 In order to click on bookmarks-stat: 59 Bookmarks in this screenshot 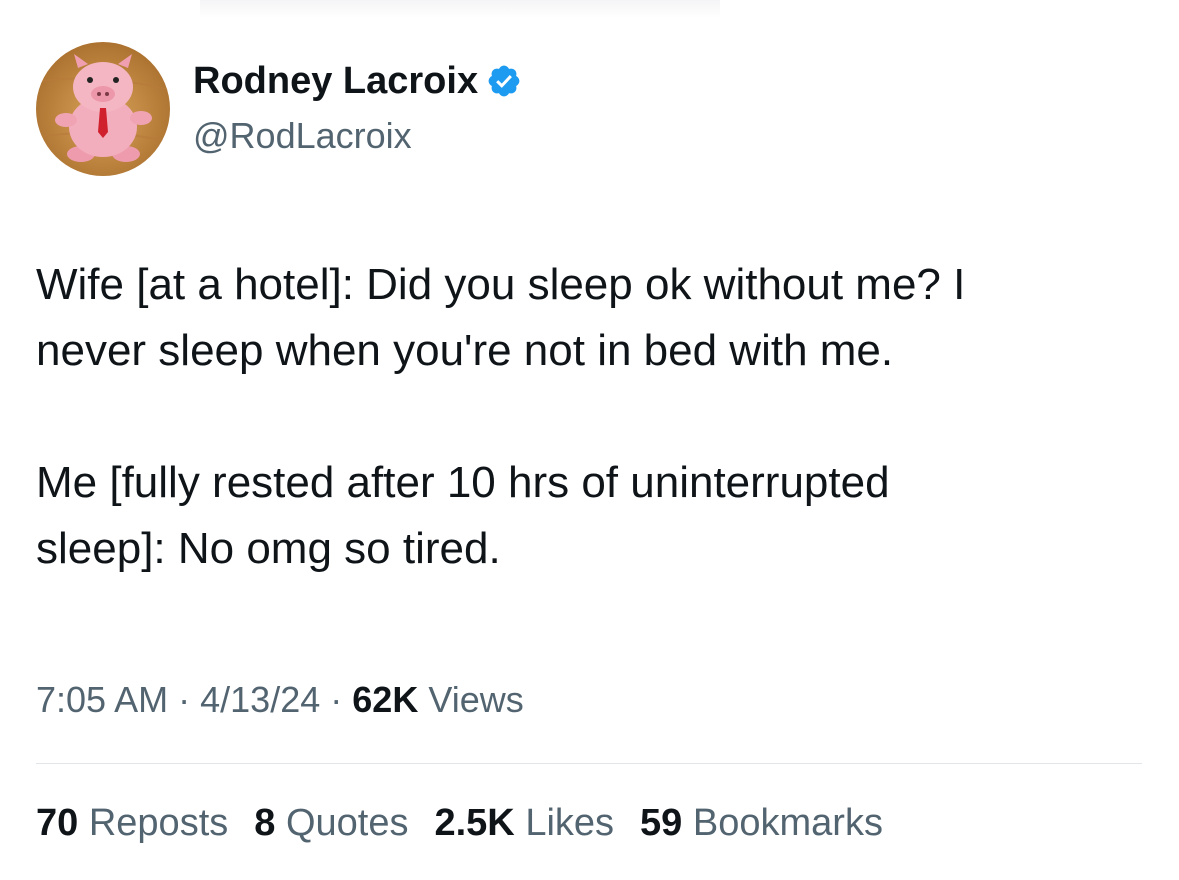, I will do `click(761, 823)`.